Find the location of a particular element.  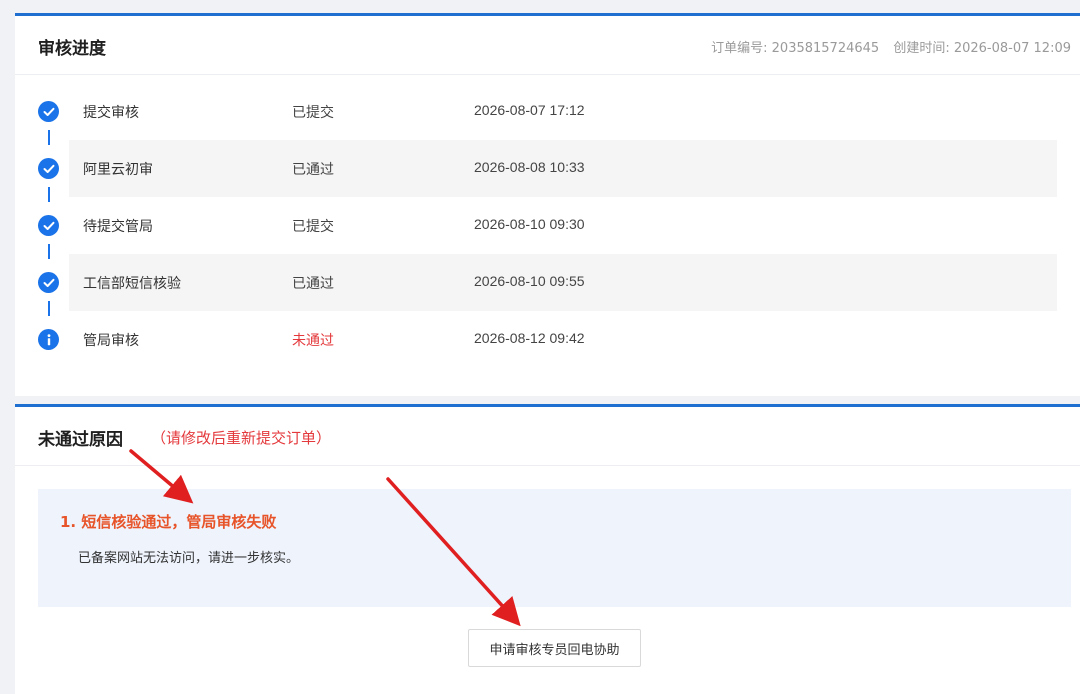

step-name: 待提交管局 is located at coordinates (118, 227).